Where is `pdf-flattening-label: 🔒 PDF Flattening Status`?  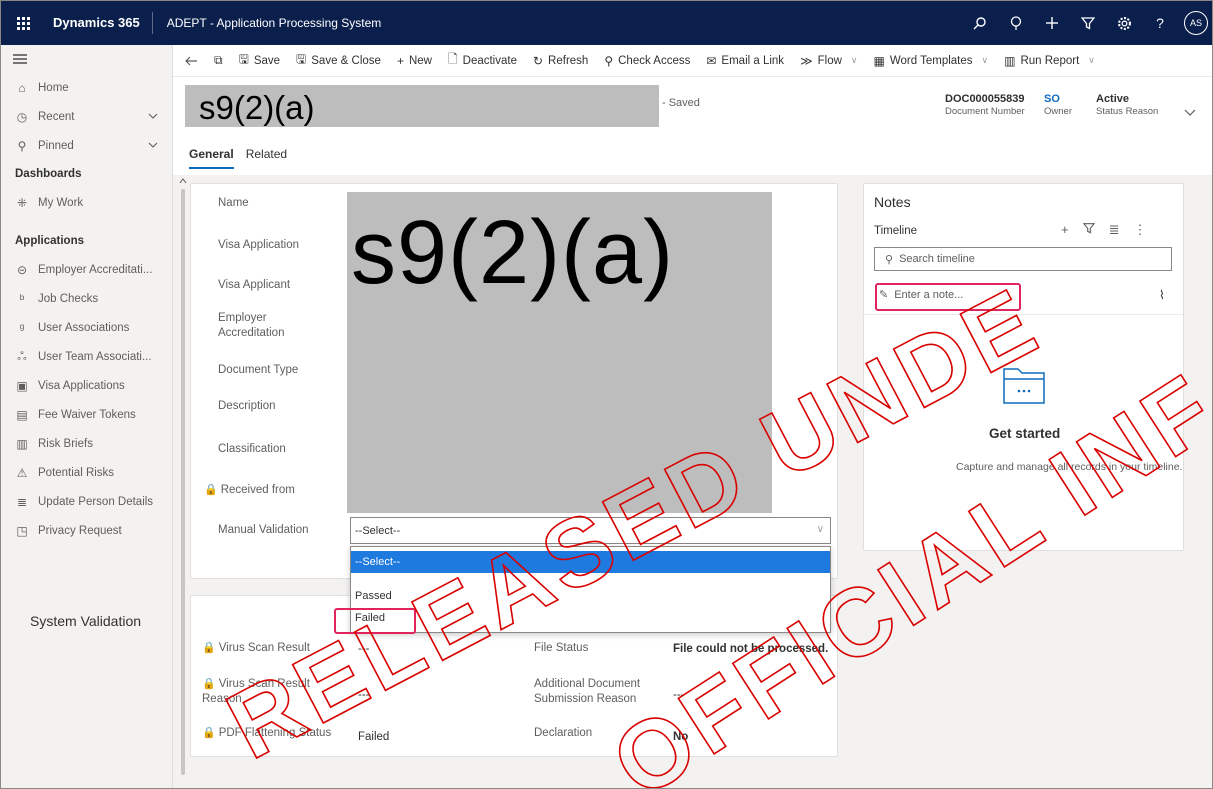
pdf-flattening-label: 🔒 PDF Flattening Status is located at coordinates (266, 733).